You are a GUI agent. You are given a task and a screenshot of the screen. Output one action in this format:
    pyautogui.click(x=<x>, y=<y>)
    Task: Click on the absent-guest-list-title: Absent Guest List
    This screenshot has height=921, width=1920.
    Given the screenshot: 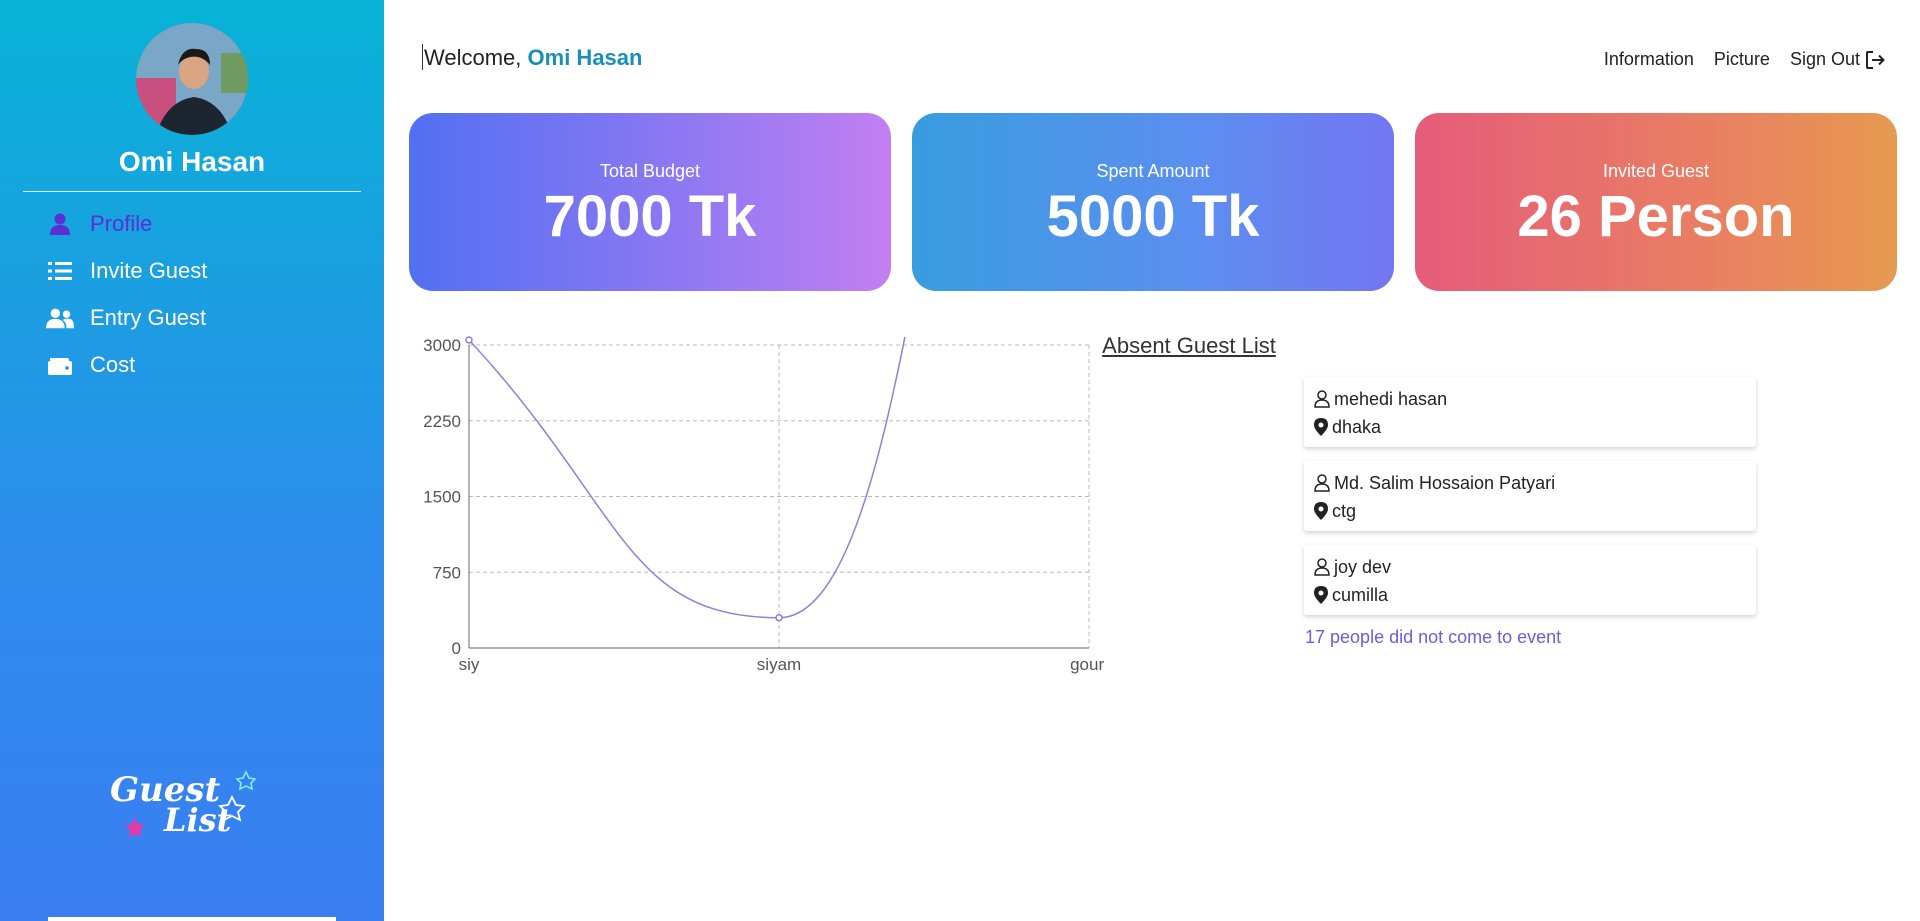 What is the action you would take?
    pyautogui.click(x=1189, y=345)
    